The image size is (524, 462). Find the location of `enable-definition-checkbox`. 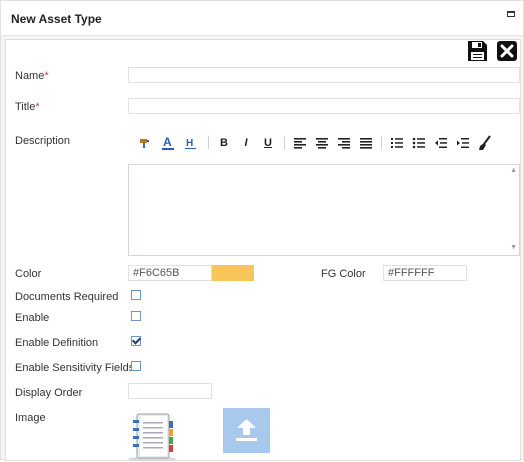

enable-definition-checkbox is located at coordinates (136, 341).